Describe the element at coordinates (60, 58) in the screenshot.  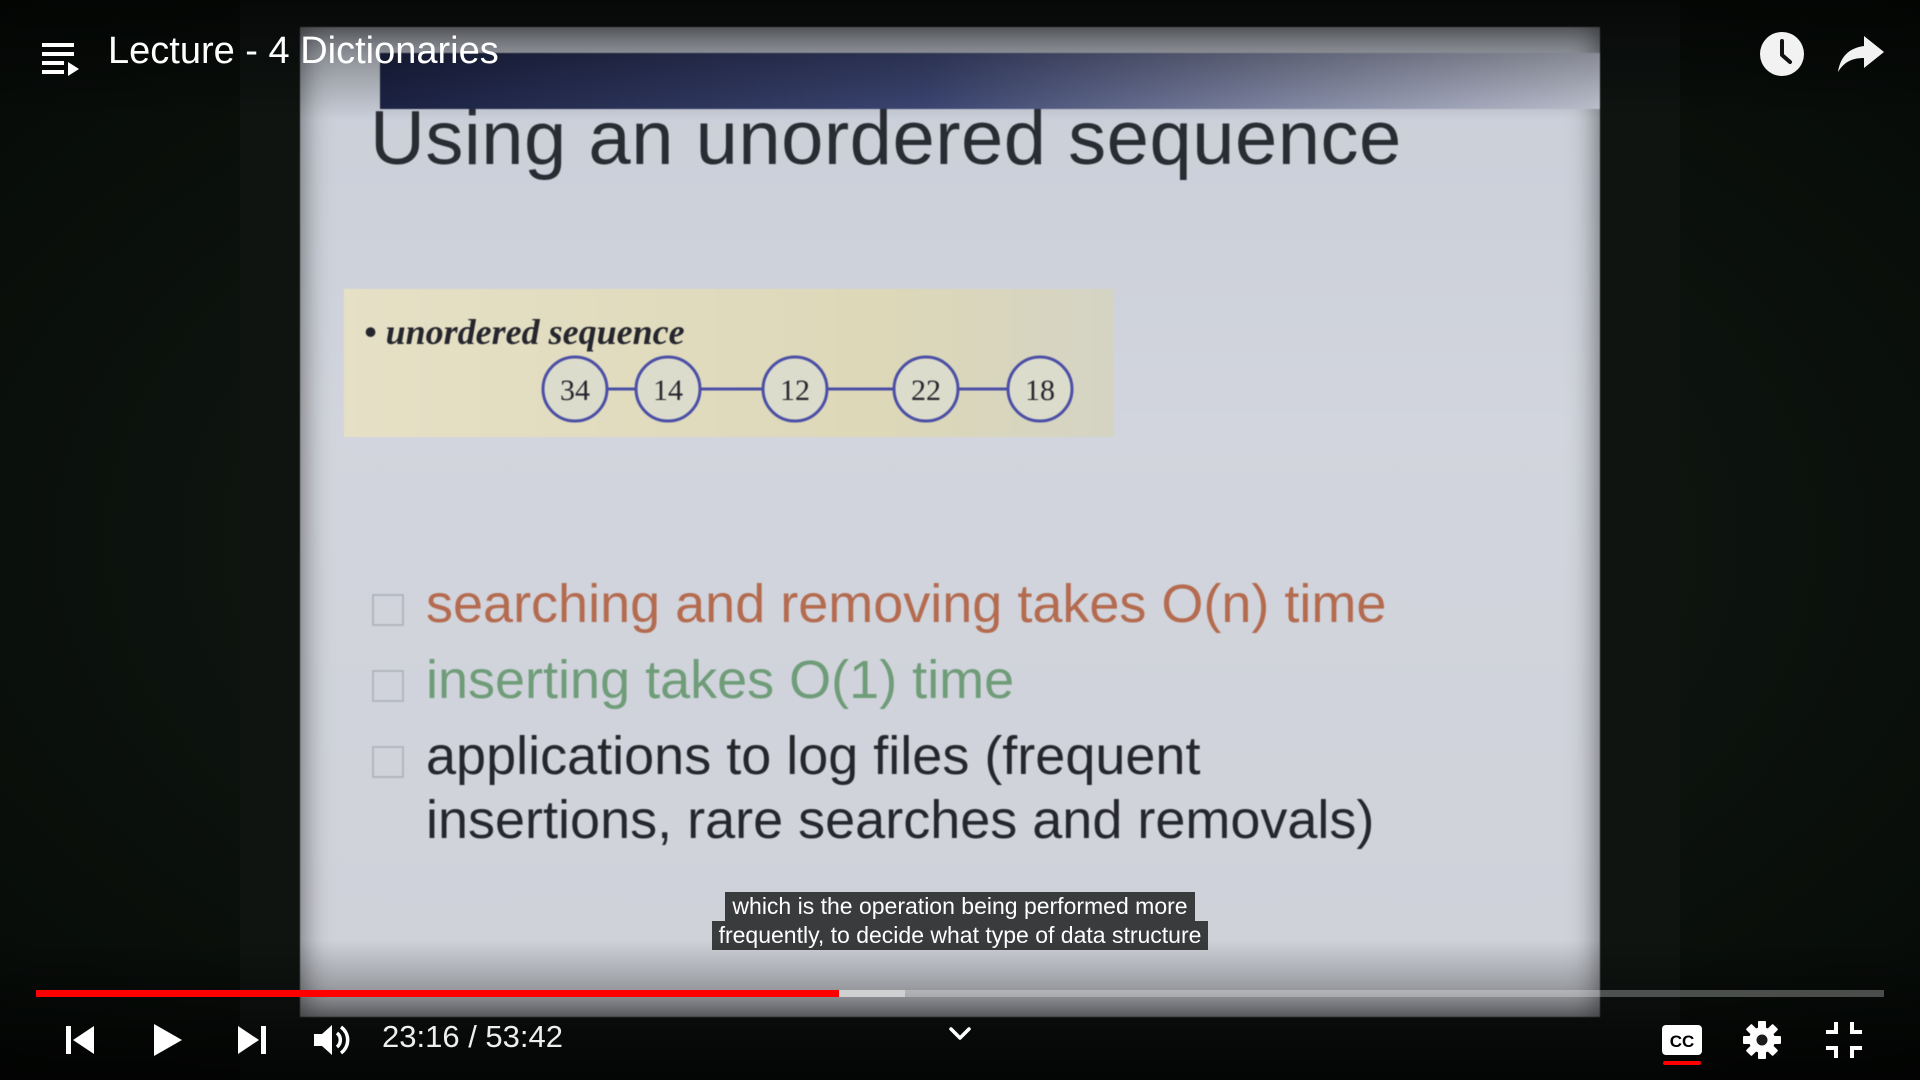
I see `playlist-icon` at that location.